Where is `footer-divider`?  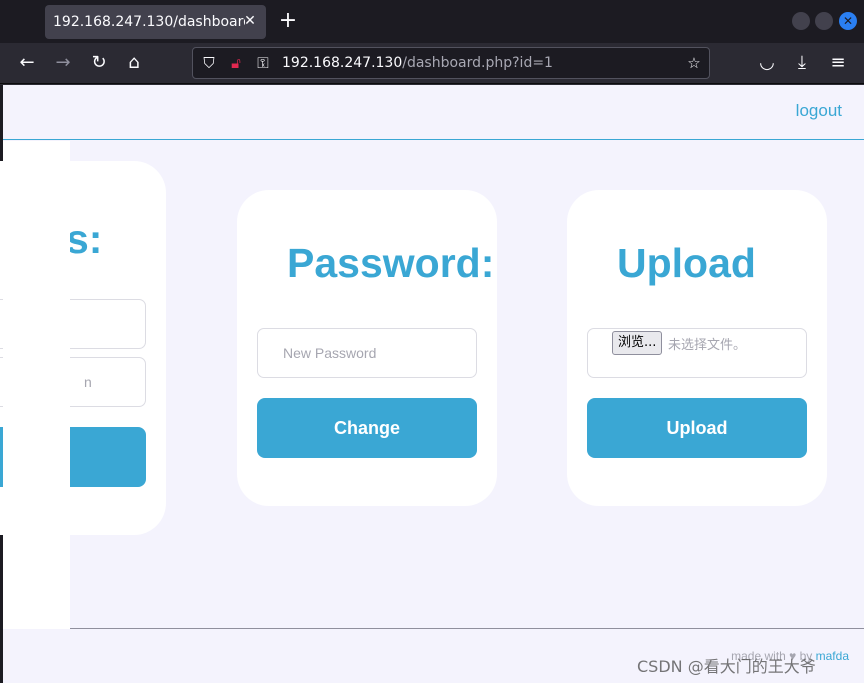 footer-divider is located at coordinates (433, 628).